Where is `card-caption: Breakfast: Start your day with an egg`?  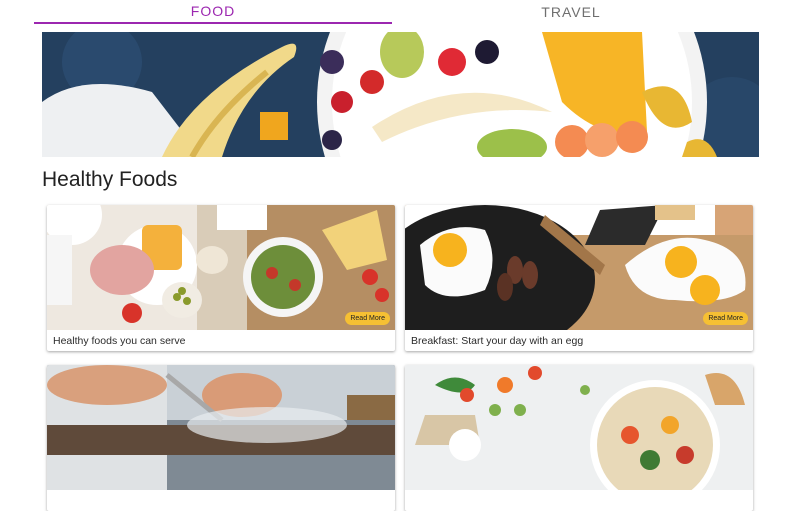
card-caption: Breakfast: Start your day with an egg is located at coordinates (497, 341).